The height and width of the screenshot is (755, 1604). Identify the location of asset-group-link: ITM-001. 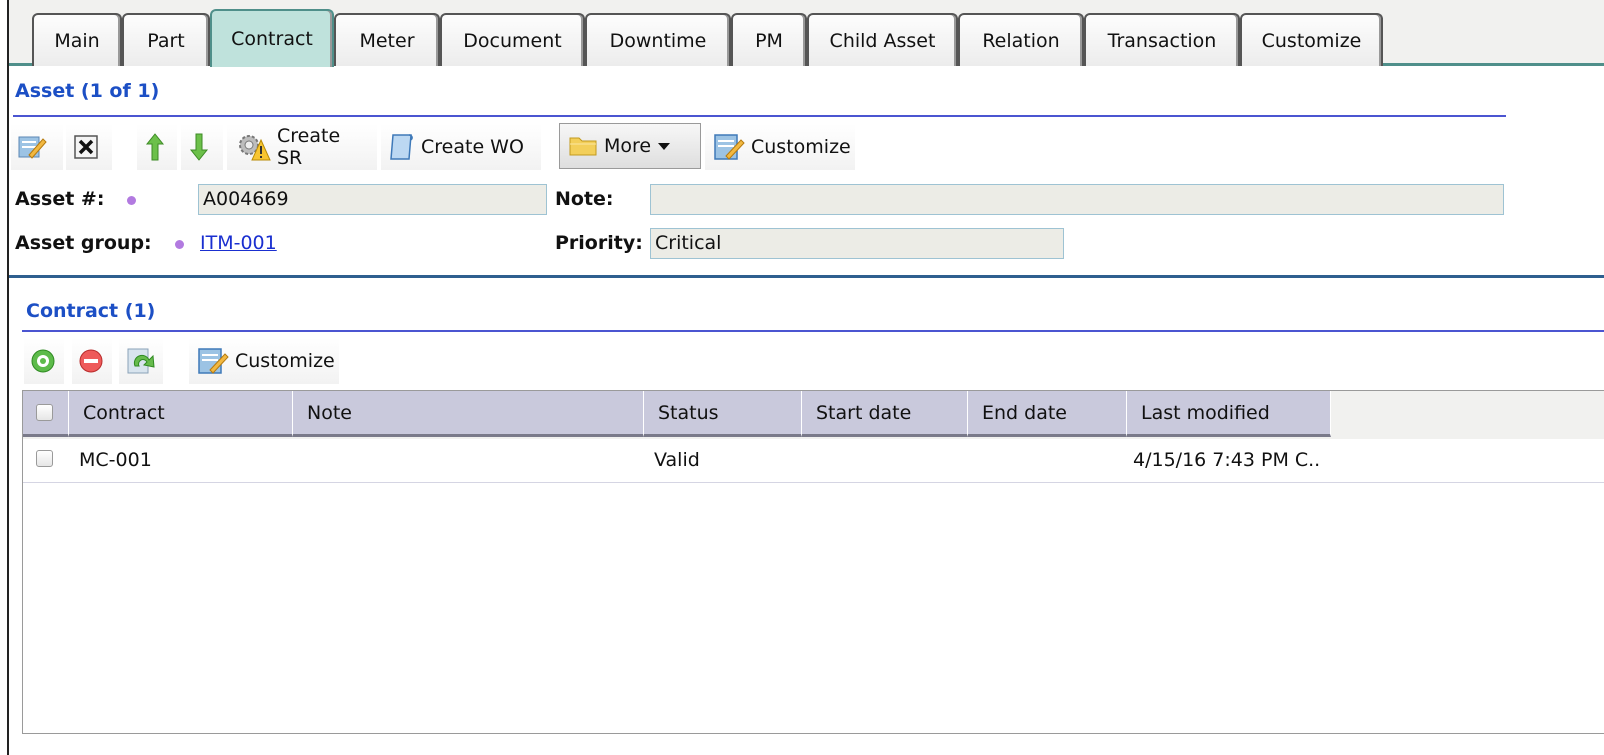
(238, 243).